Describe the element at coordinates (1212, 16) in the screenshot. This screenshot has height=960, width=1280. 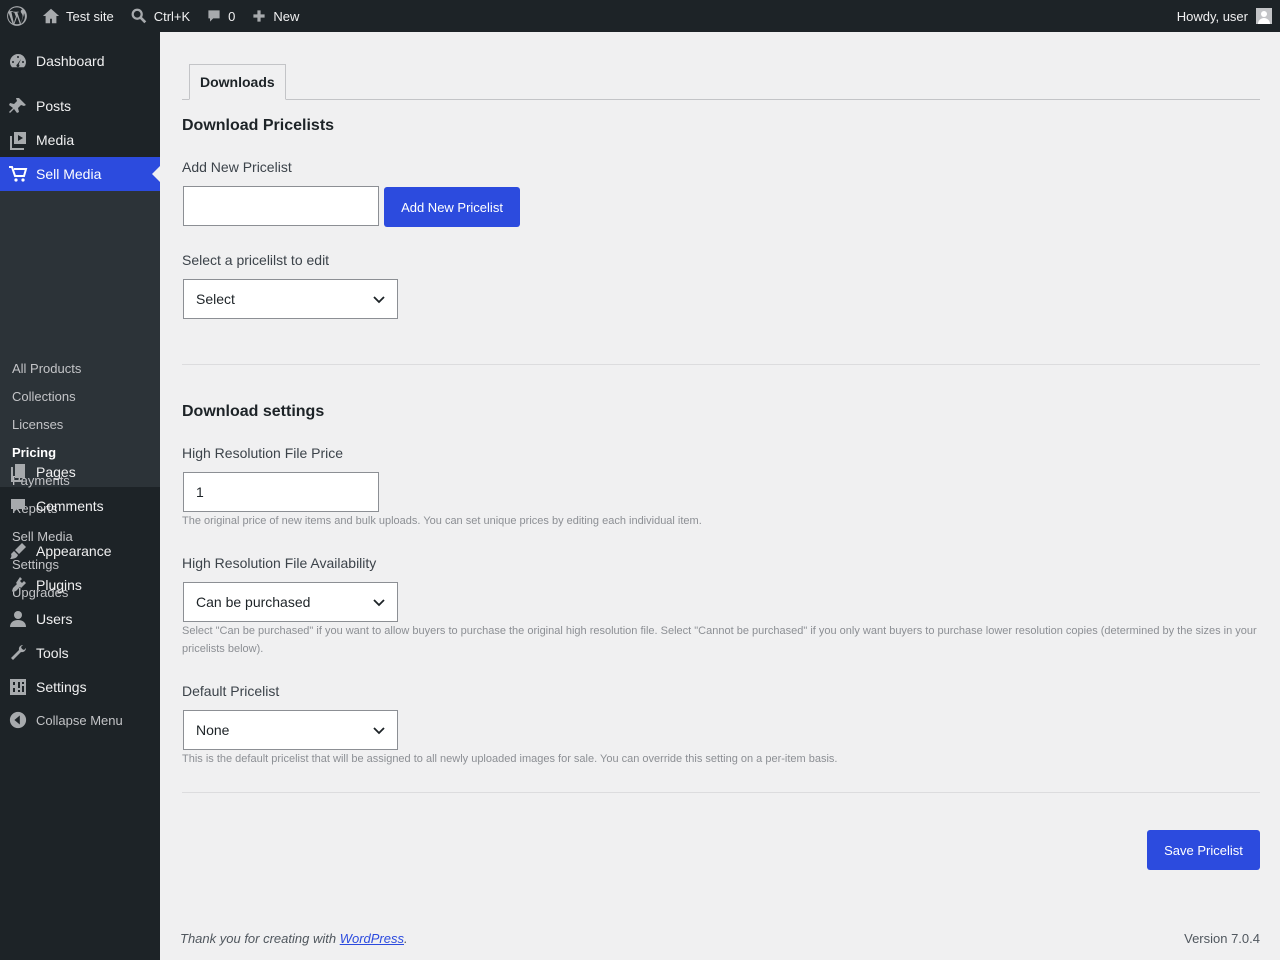
I see `howdy-text: Howdy, user` at that location.